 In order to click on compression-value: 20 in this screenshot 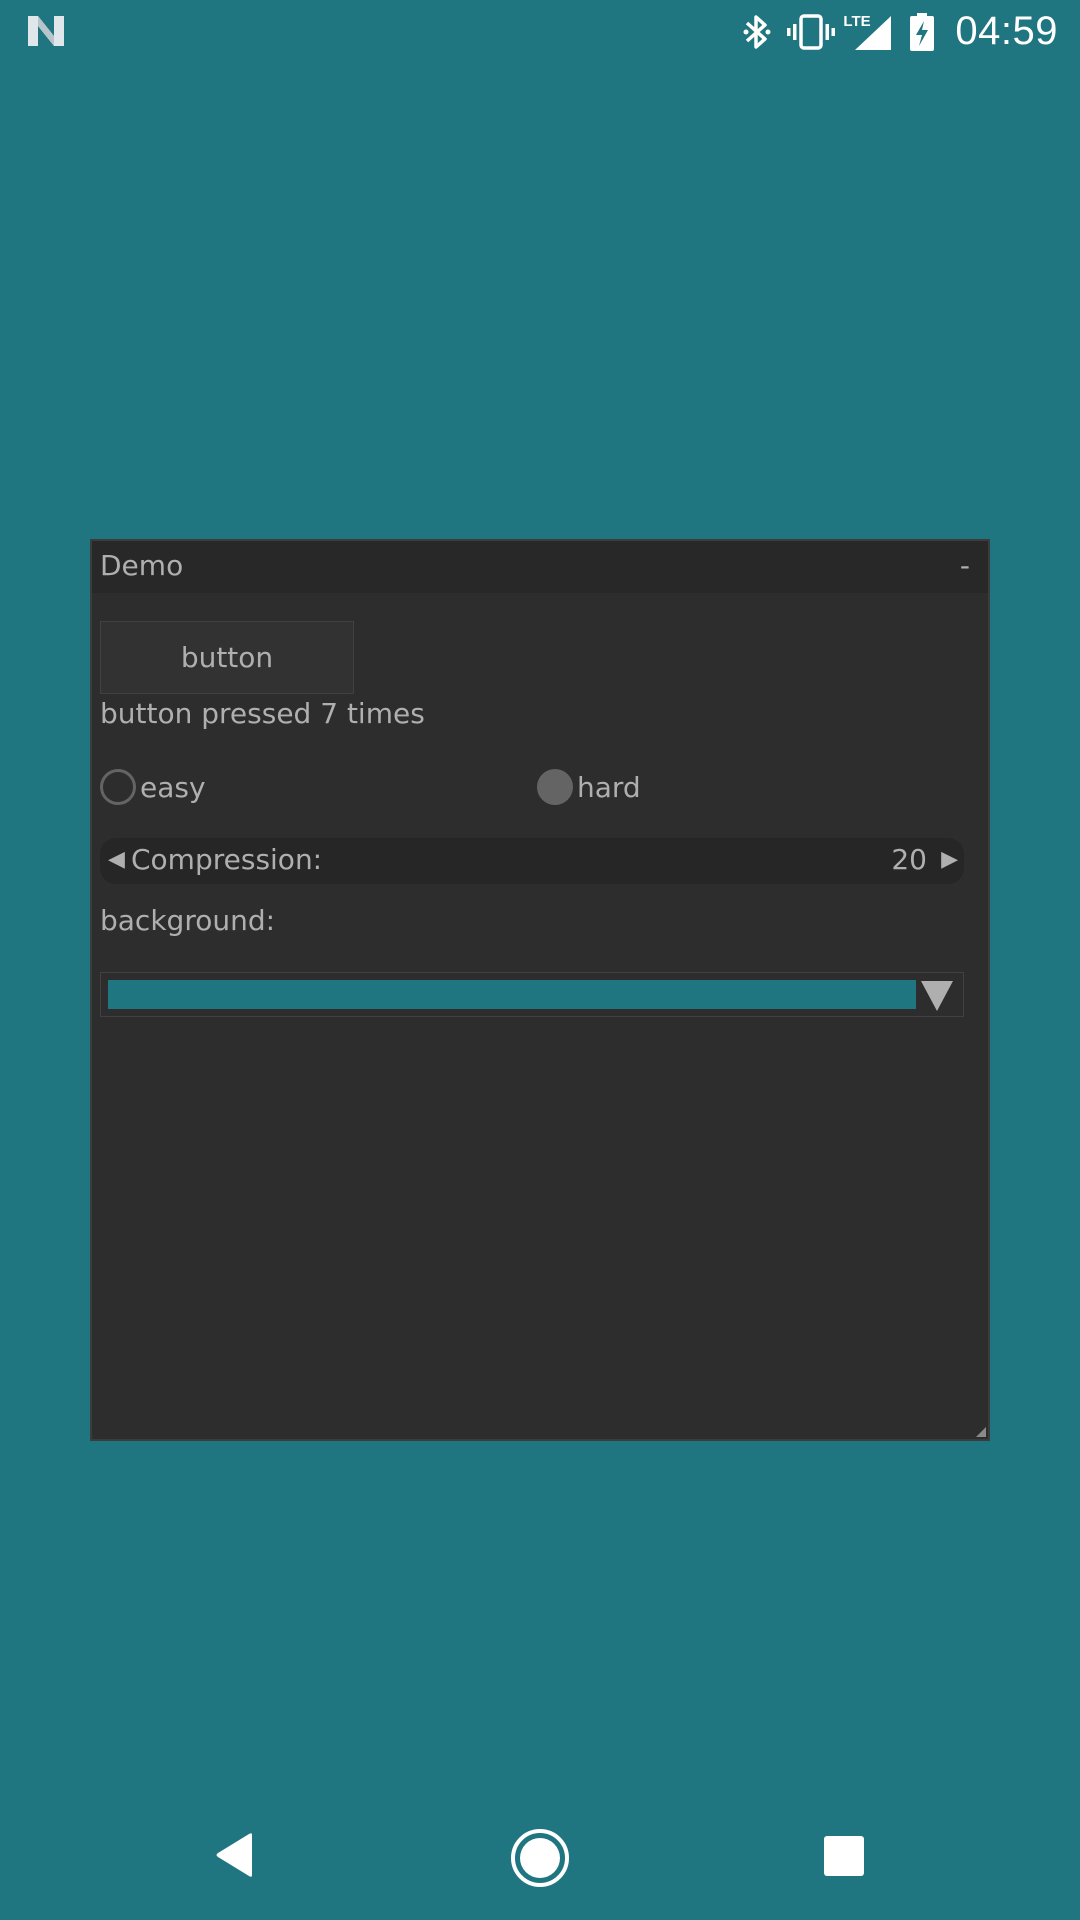, I will do `click(909, 859)`.